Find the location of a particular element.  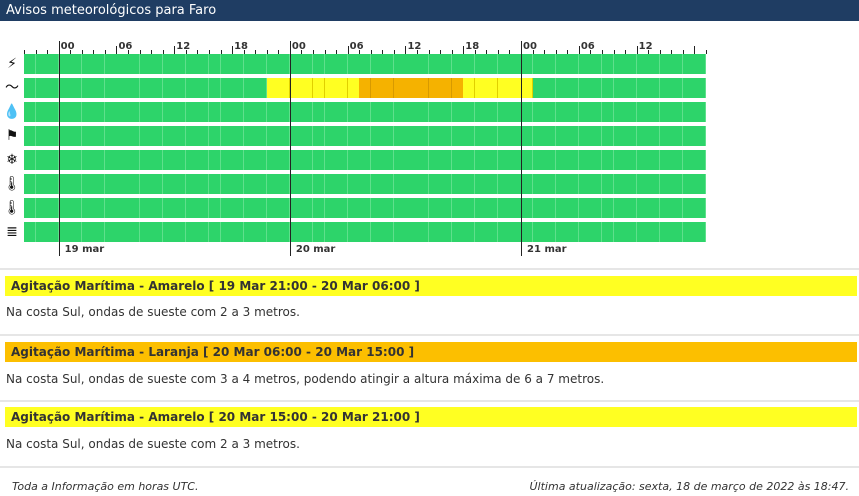

day-label: 21 mar is located at coordinates (547, 249).